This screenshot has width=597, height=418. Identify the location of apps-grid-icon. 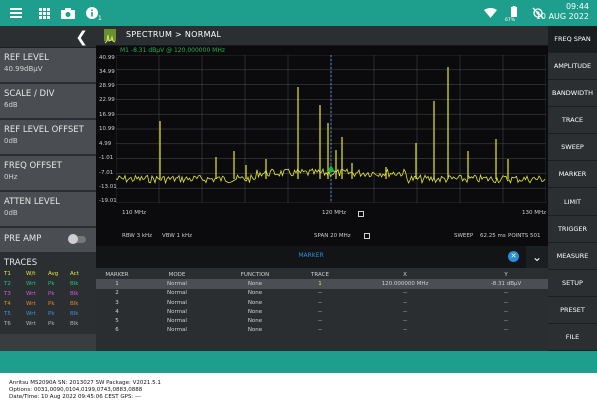
(44, 13).